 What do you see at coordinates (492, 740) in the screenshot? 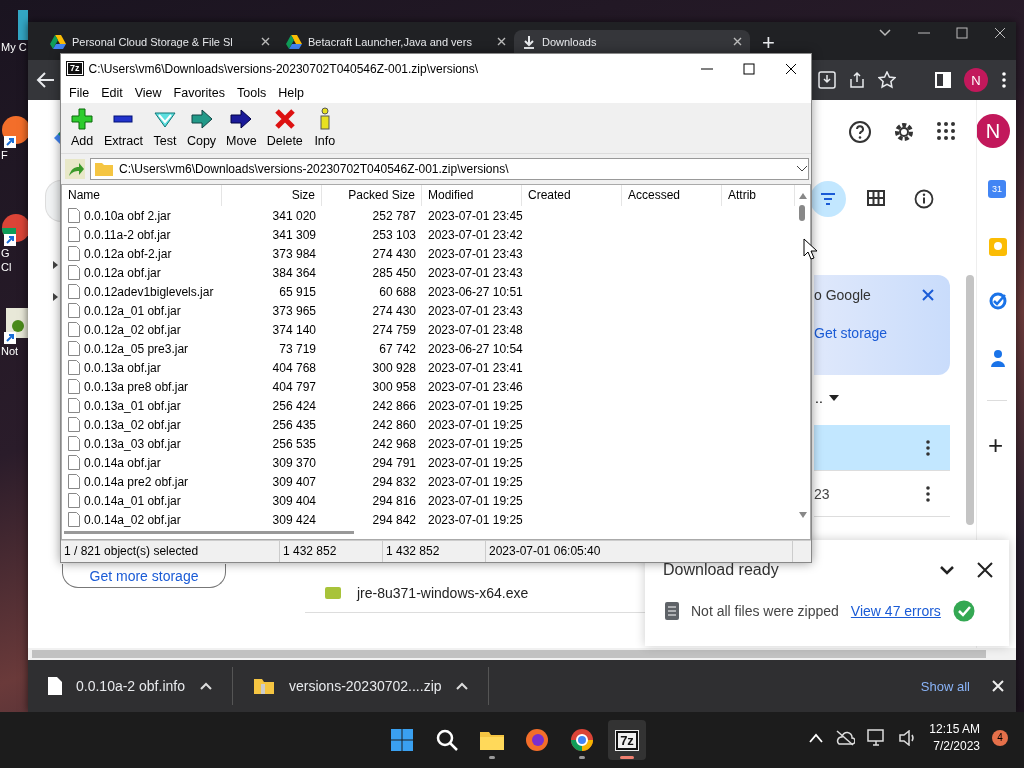
I see `folder-icon` at bounding box center [492, 740].